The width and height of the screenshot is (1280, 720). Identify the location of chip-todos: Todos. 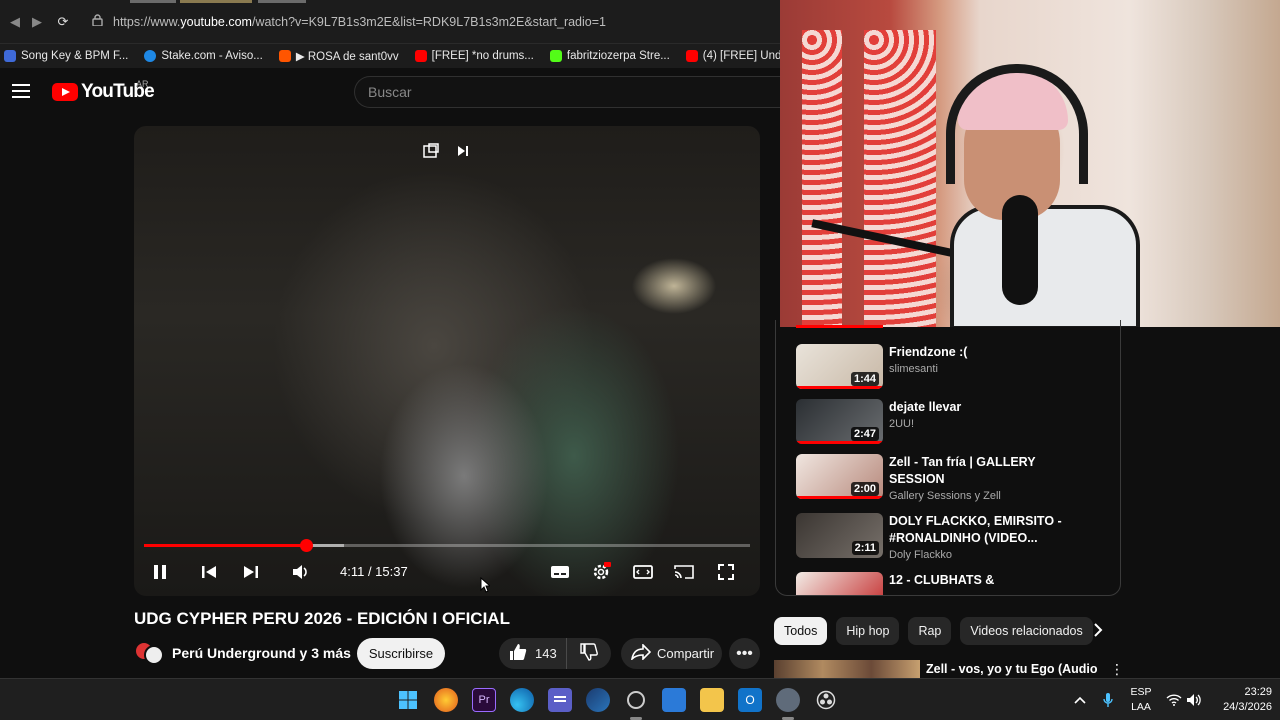
(801, 631).